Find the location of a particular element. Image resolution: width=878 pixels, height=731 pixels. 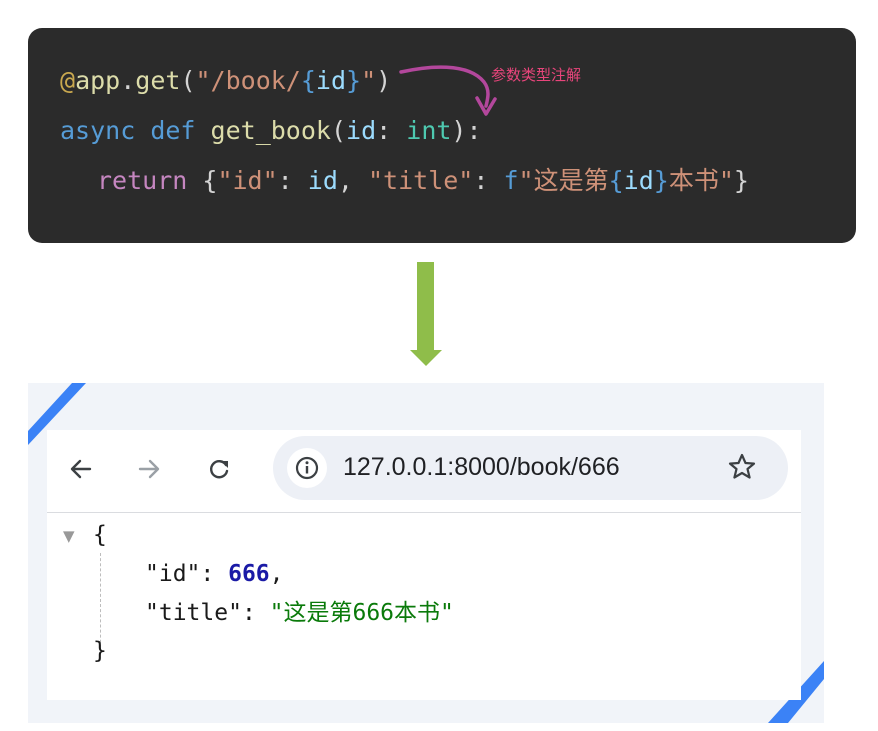

back-arrow-icon is located at coordinates (81, 469).